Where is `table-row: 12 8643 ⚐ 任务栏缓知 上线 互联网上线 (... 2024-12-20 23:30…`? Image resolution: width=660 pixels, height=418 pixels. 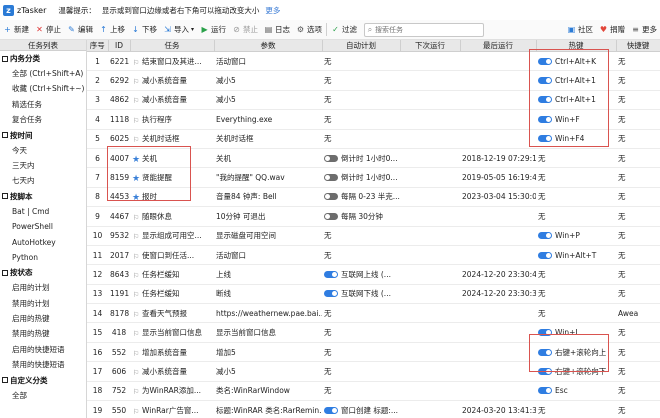
table-row: 12 8643 ⚐ 任务栏缓知 上线 互联网上线 (... 2024-12-20 23:30… is located at coordinates (373, 274).